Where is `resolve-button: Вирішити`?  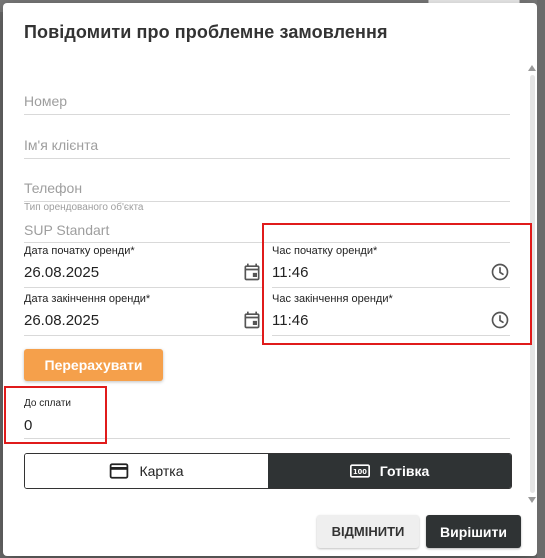 resolve-button: Вирішити is located at coordinates (473, 531).